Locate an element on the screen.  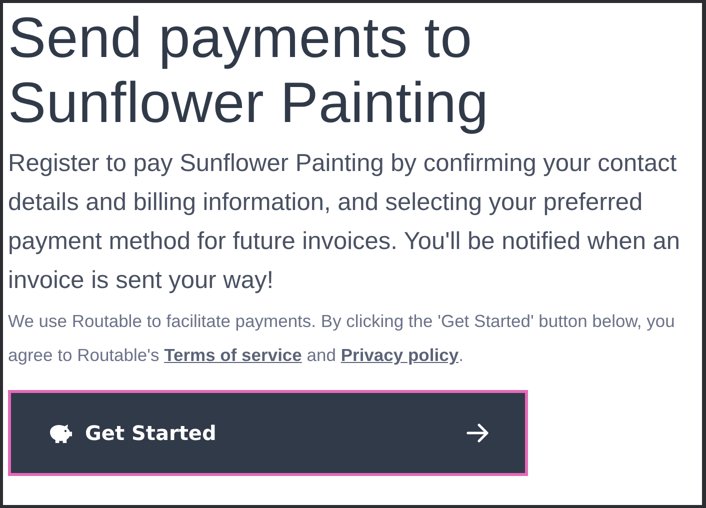
privacy-link: Privacy policy is located at coordinates (399, 355).